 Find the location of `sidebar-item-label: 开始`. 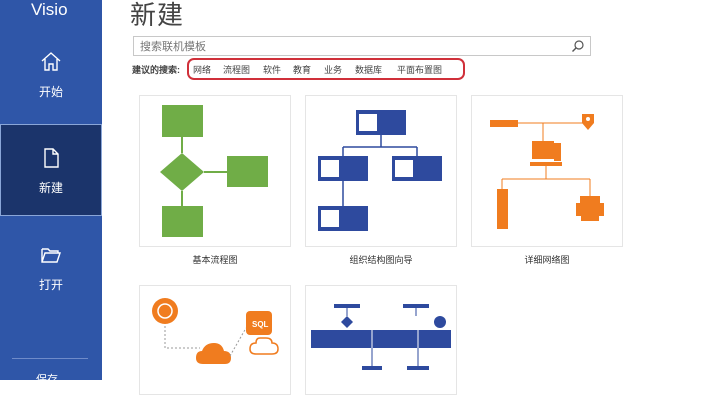

sidebar-item-label: 开始 is located at coordinates (50, 91).